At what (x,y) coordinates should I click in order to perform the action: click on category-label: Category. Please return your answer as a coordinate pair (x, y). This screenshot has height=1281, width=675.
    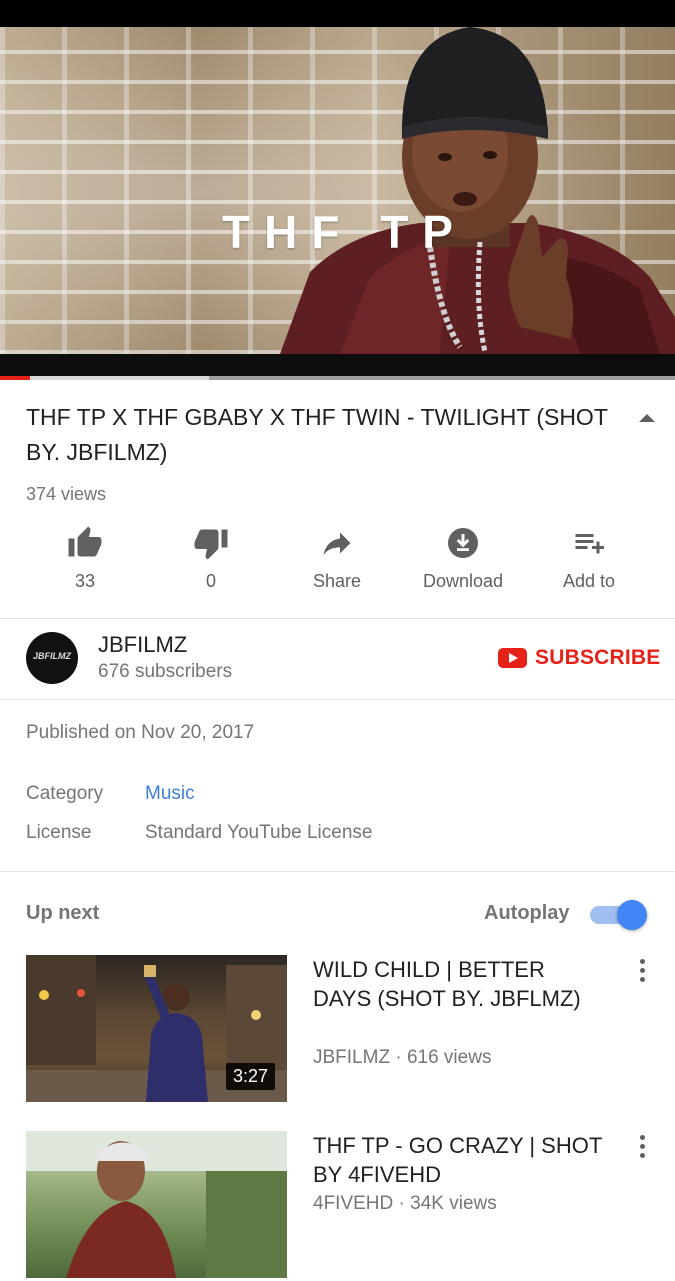
    Looking at the image, I should click on (65, 793).